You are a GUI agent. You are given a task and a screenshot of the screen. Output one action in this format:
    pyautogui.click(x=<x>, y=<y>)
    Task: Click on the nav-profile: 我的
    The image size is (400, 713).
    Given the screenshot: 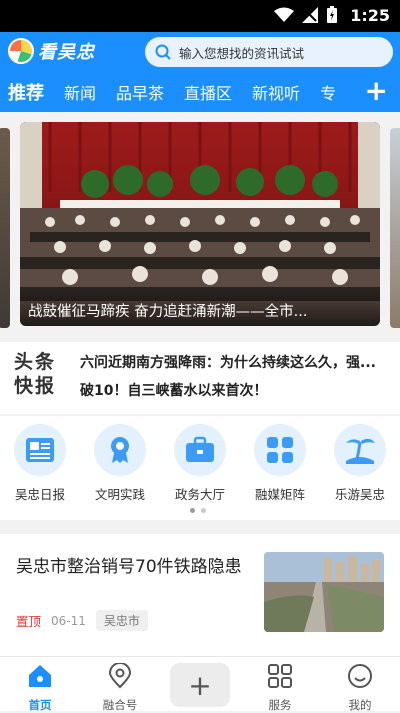 What is the action you would take?
    pyautogui.click(x=360, y=688)
    